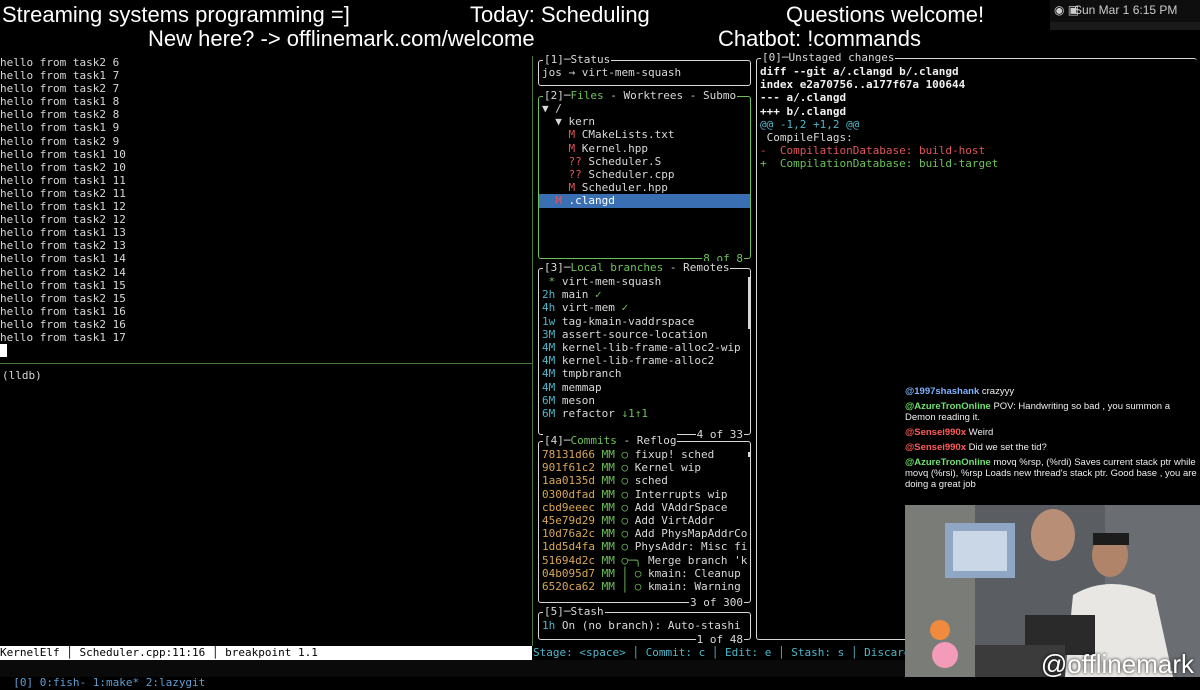  I want to click on file-item: M CMakeLists.txt, so click(644, 134).